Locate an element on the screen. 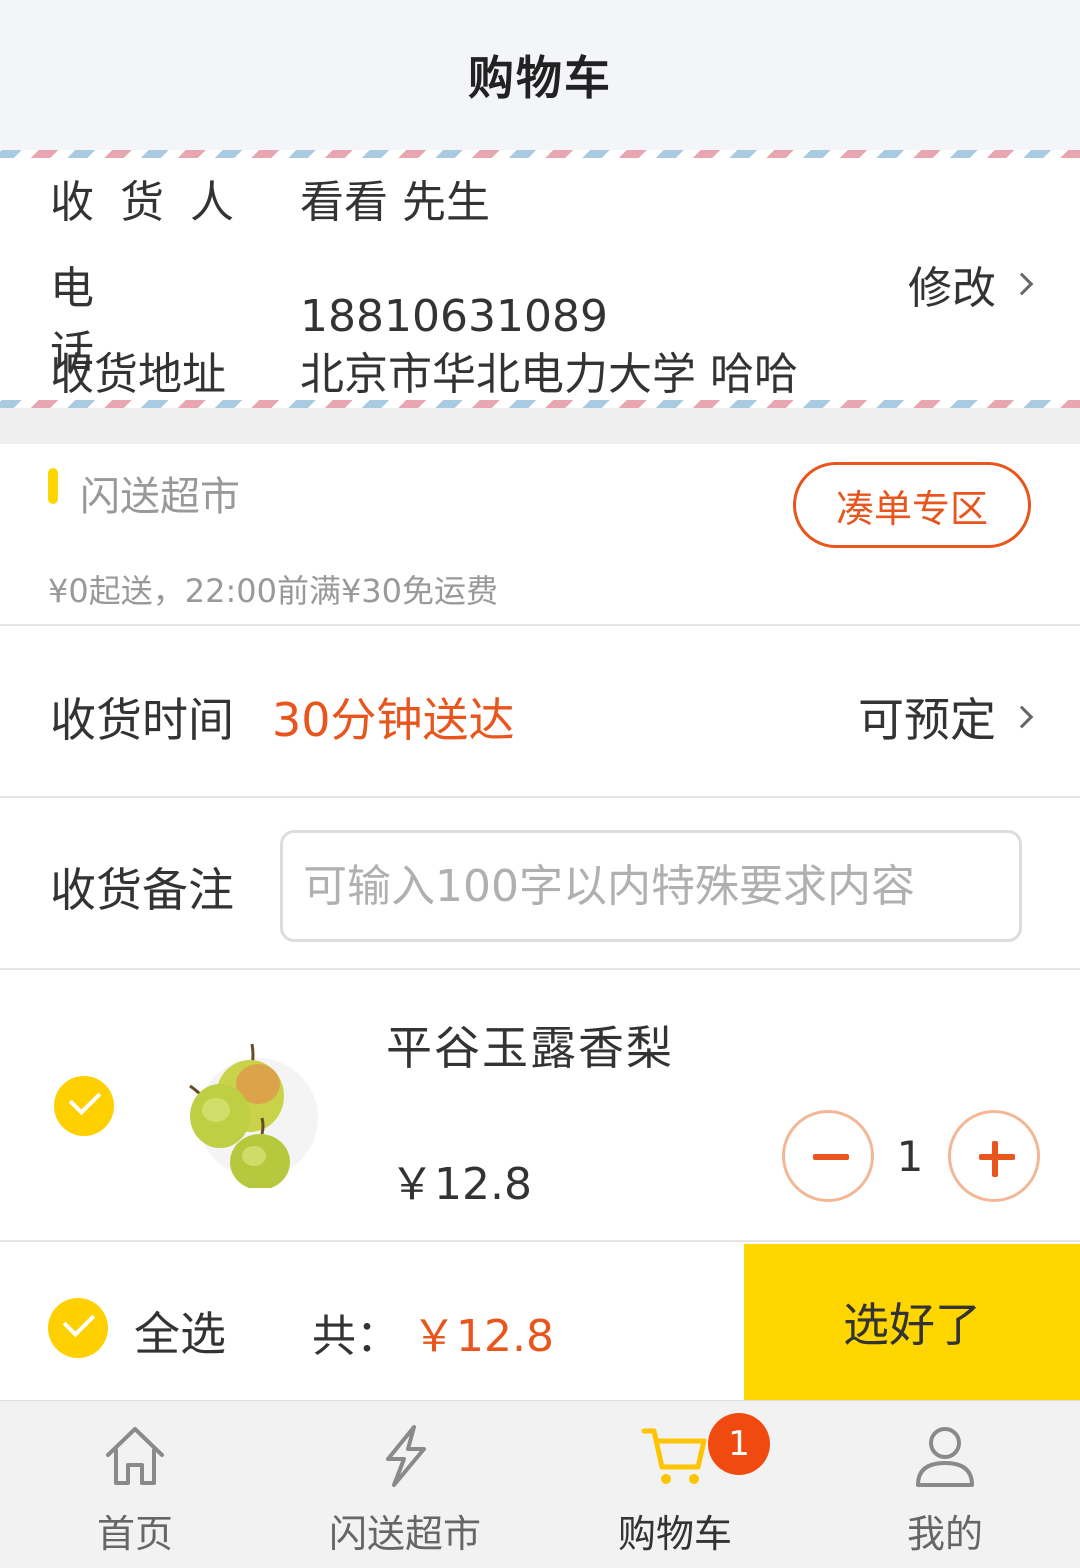  receiver-label-text: 收货人 is located at coordinates (155, 202).